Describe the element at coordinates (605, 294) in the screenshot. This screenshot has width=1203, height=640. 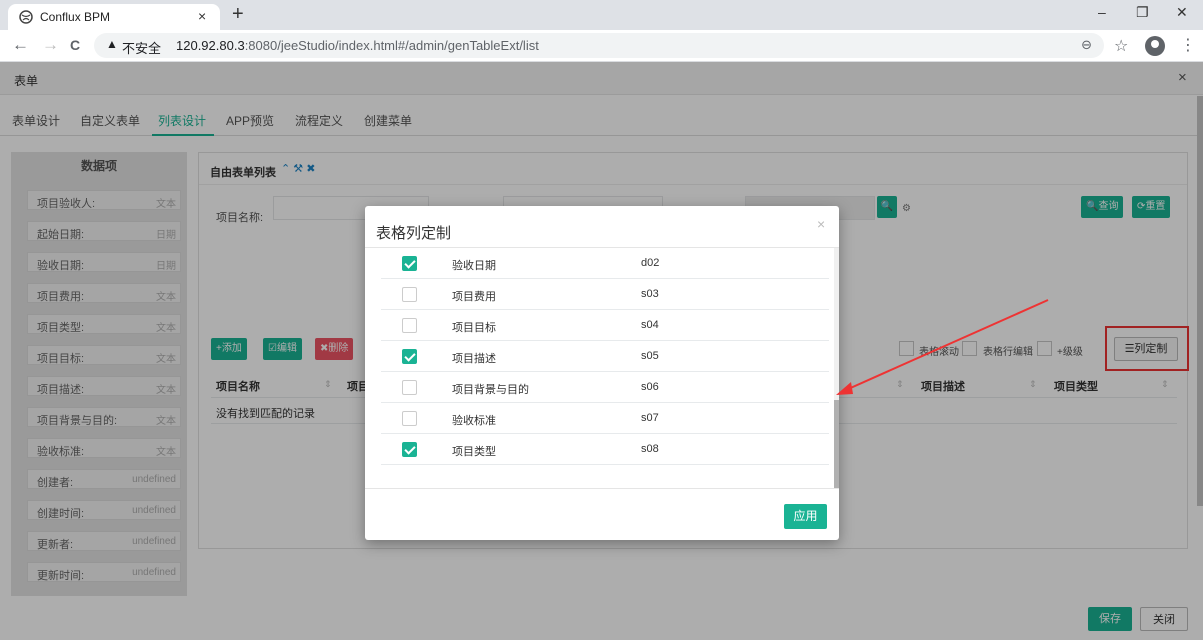
I see `column-row: 项目费用 s03` at that location.